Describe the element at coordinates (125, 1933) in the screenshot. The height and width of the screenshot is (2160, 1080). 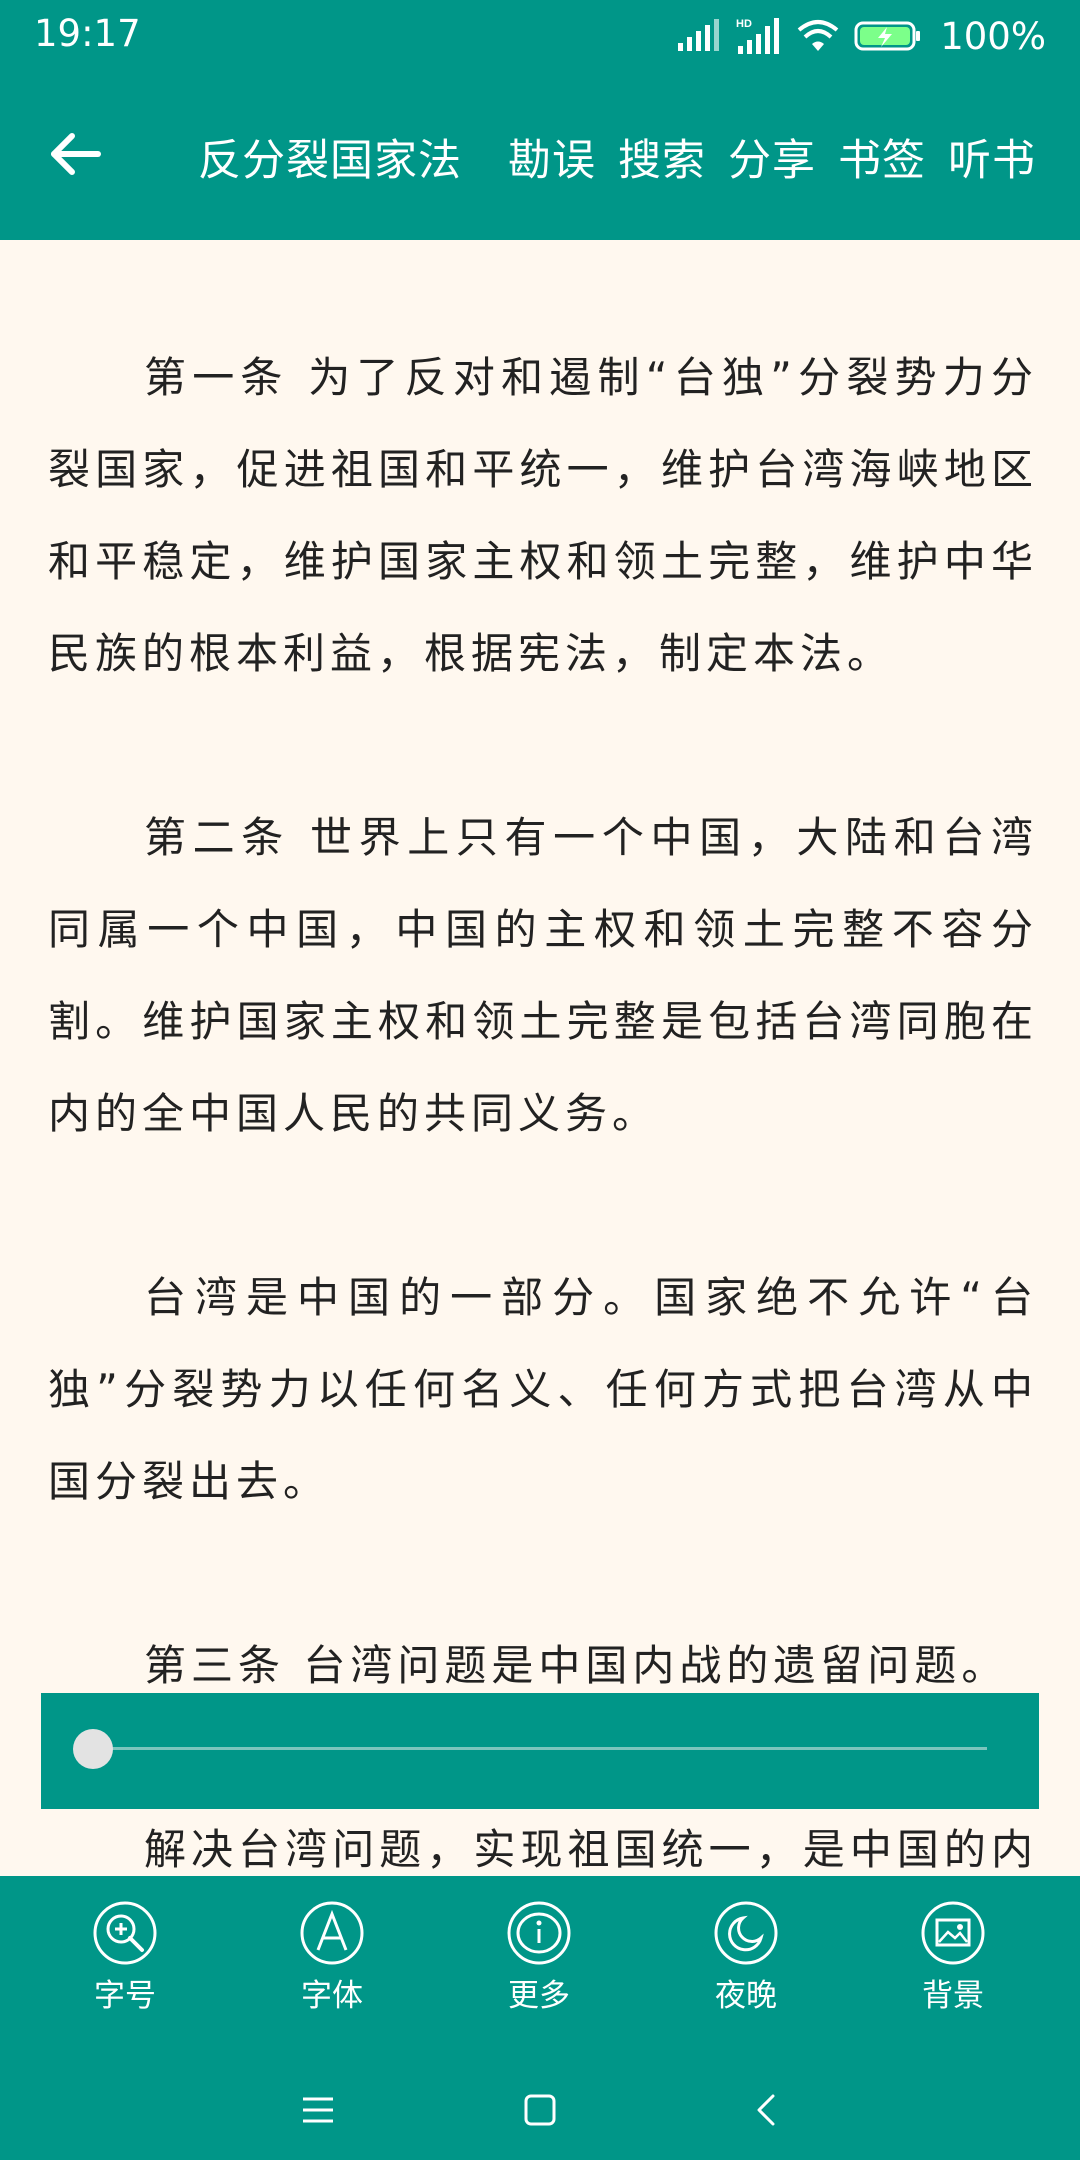
I see `font-size-icon` at that location.